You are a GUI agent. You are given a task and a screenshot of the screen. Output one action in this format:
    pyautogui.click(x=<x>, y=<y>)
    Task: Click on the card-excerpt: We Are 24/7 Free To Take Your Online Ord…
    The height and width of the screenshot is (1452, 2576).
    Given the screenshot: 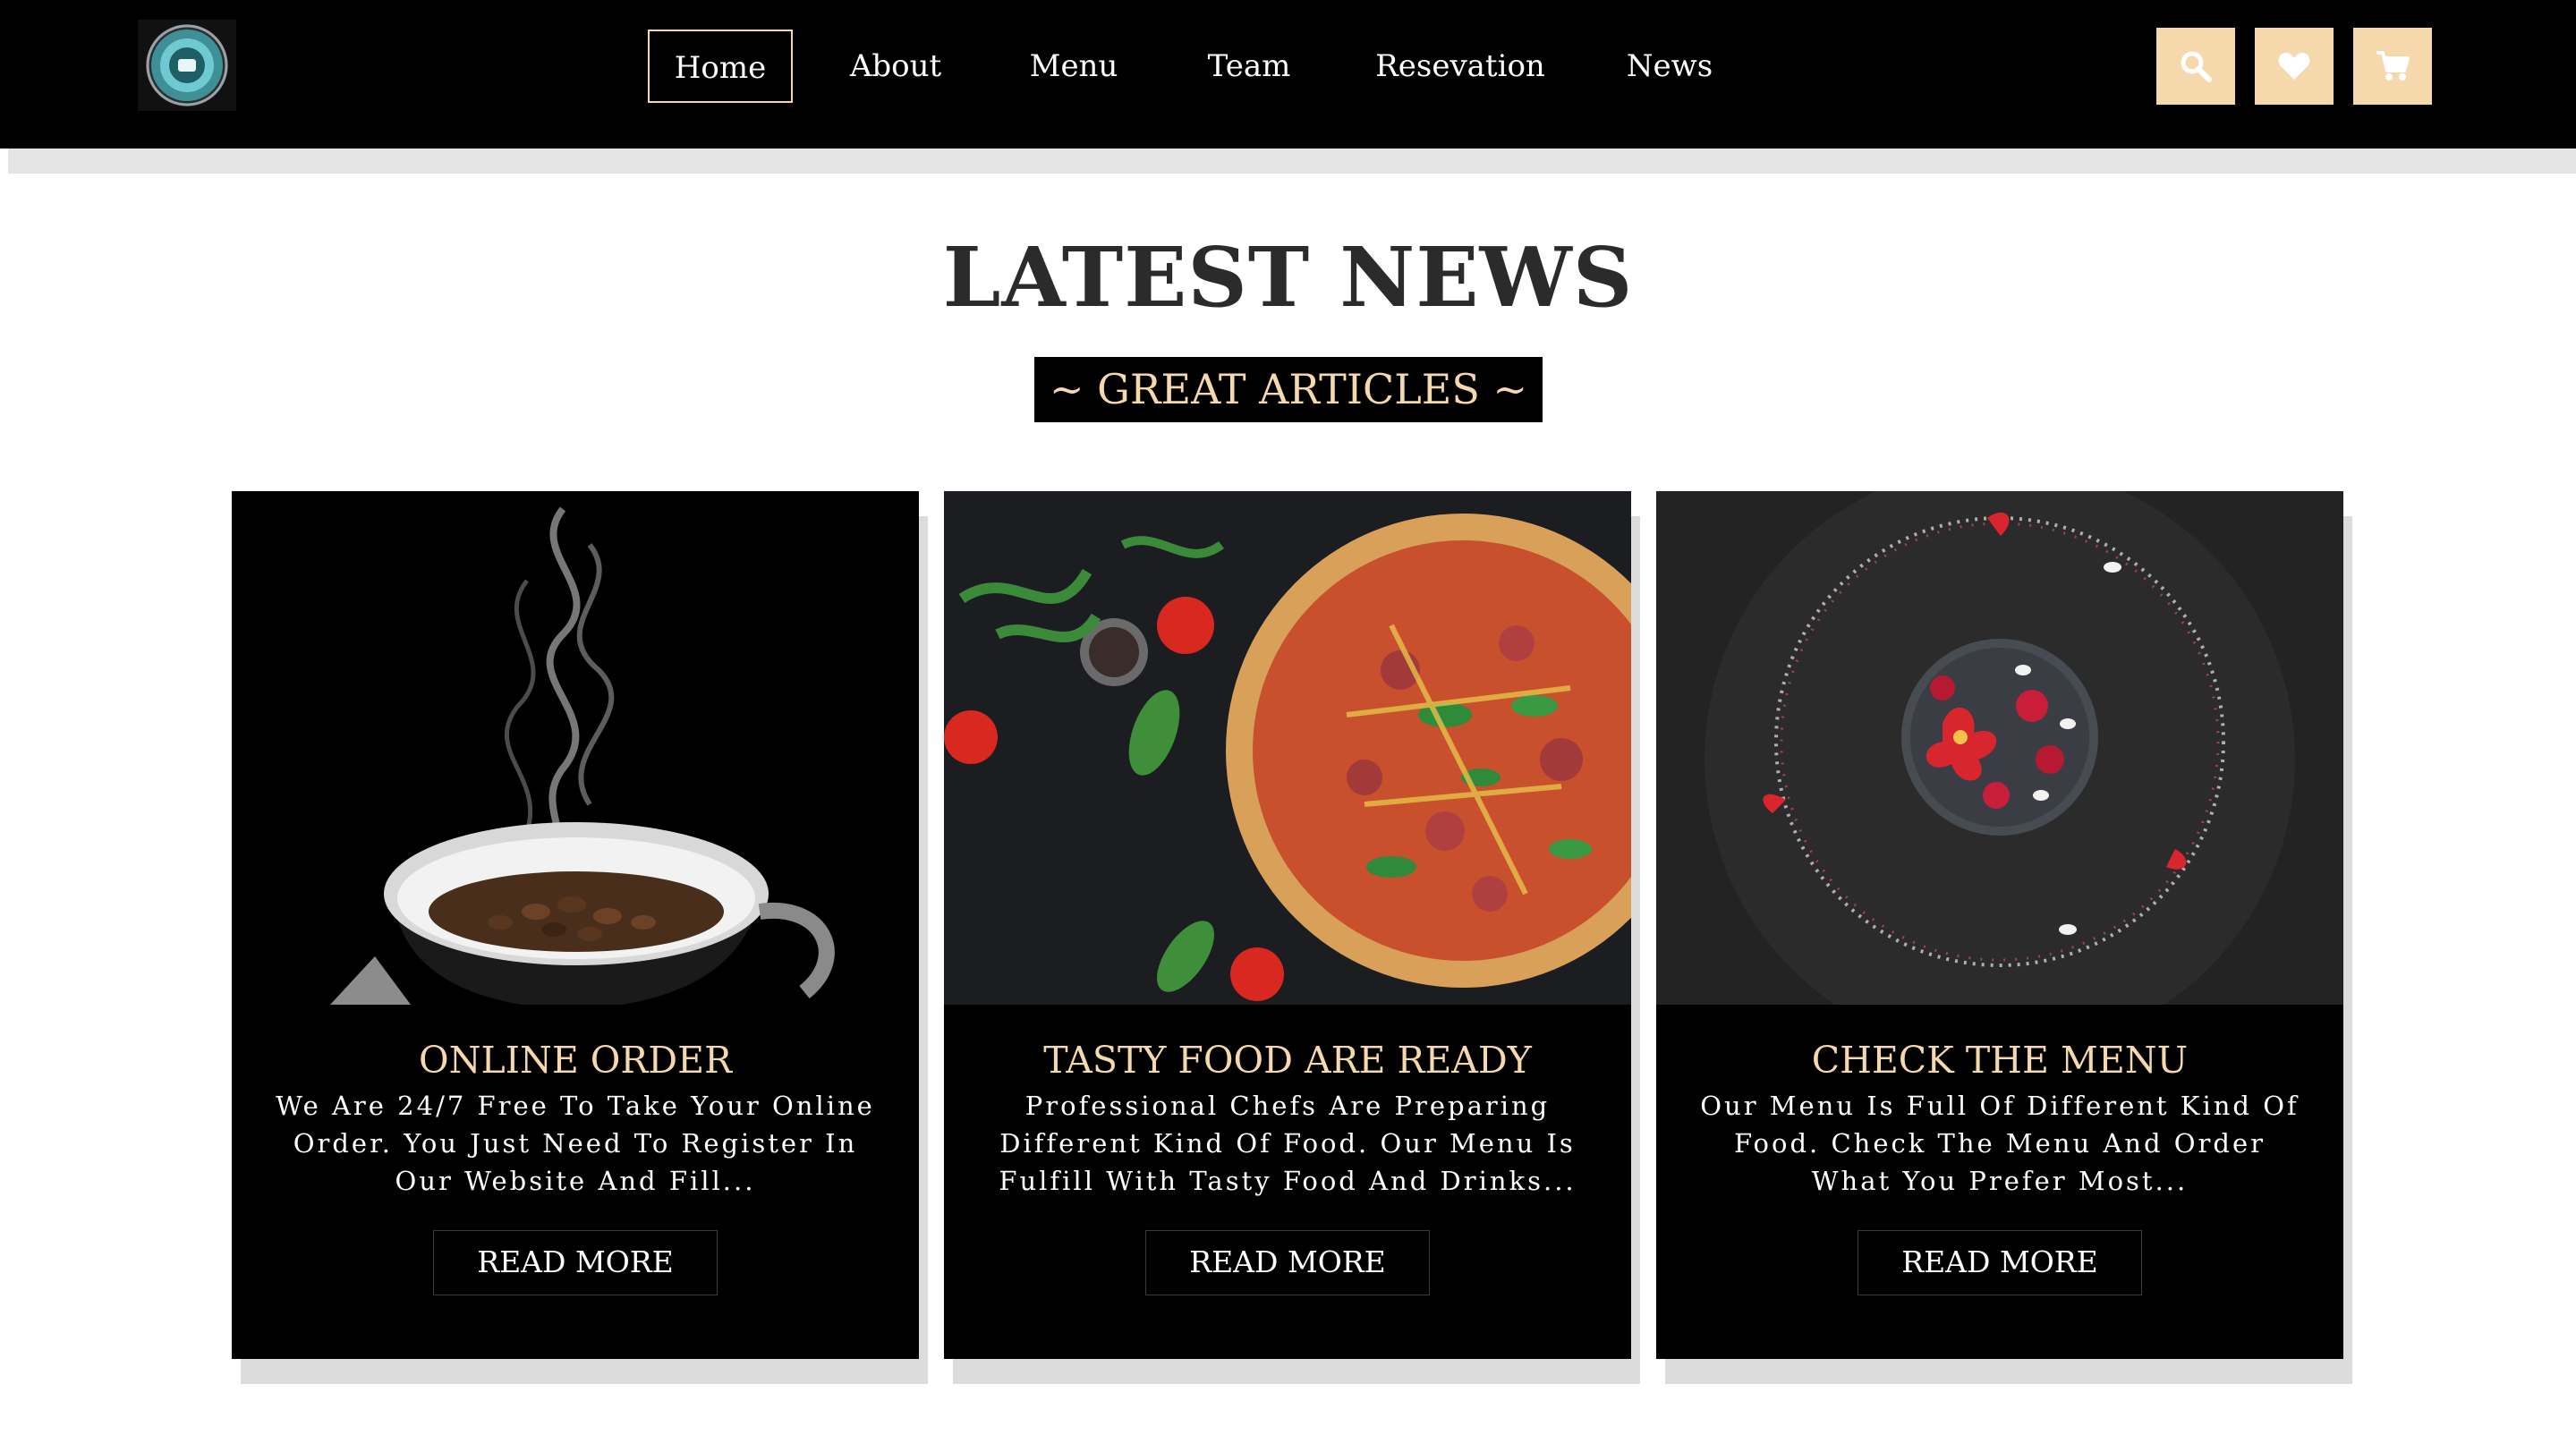 What is the action you would take?
    pyautogui.click(x=575, y=1143)
    